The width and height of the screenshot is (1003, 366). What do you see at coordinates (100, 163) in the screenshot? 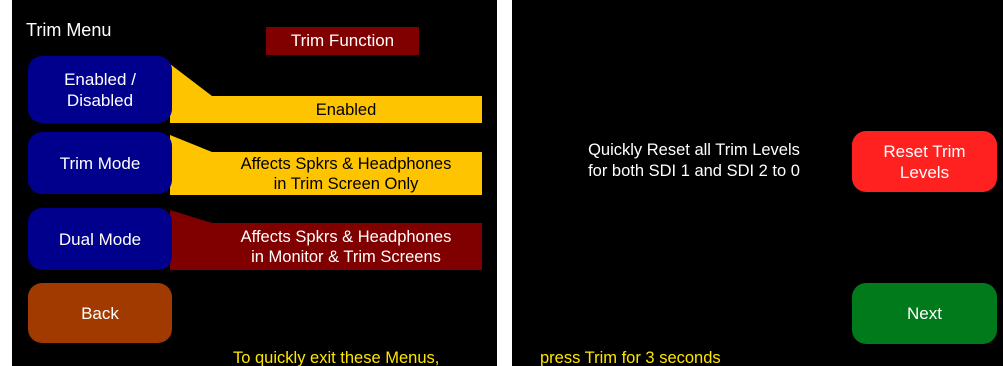
I see `trim-mode-button: Trim Mode` at bounding box center [100, 163].